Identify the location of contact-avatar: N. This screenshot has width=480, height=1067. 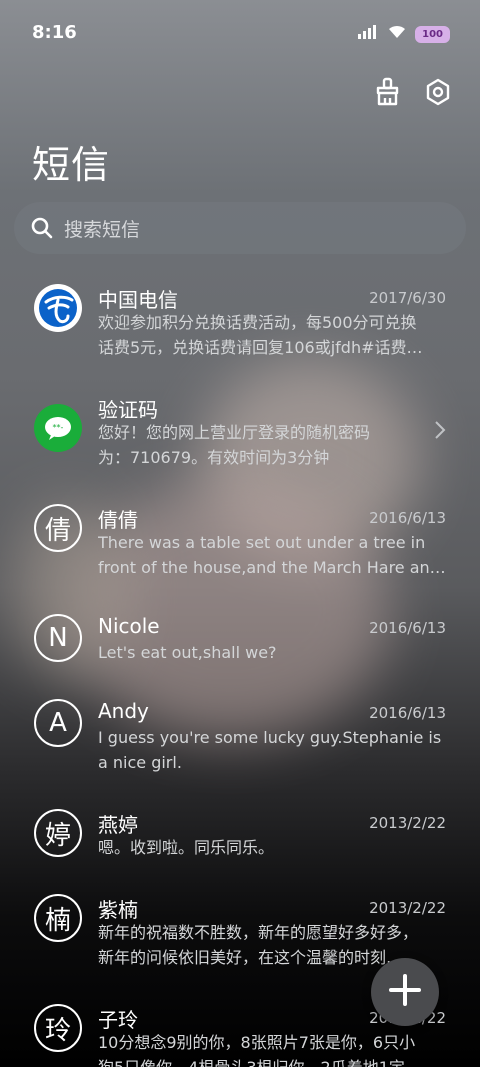
(58, 638).